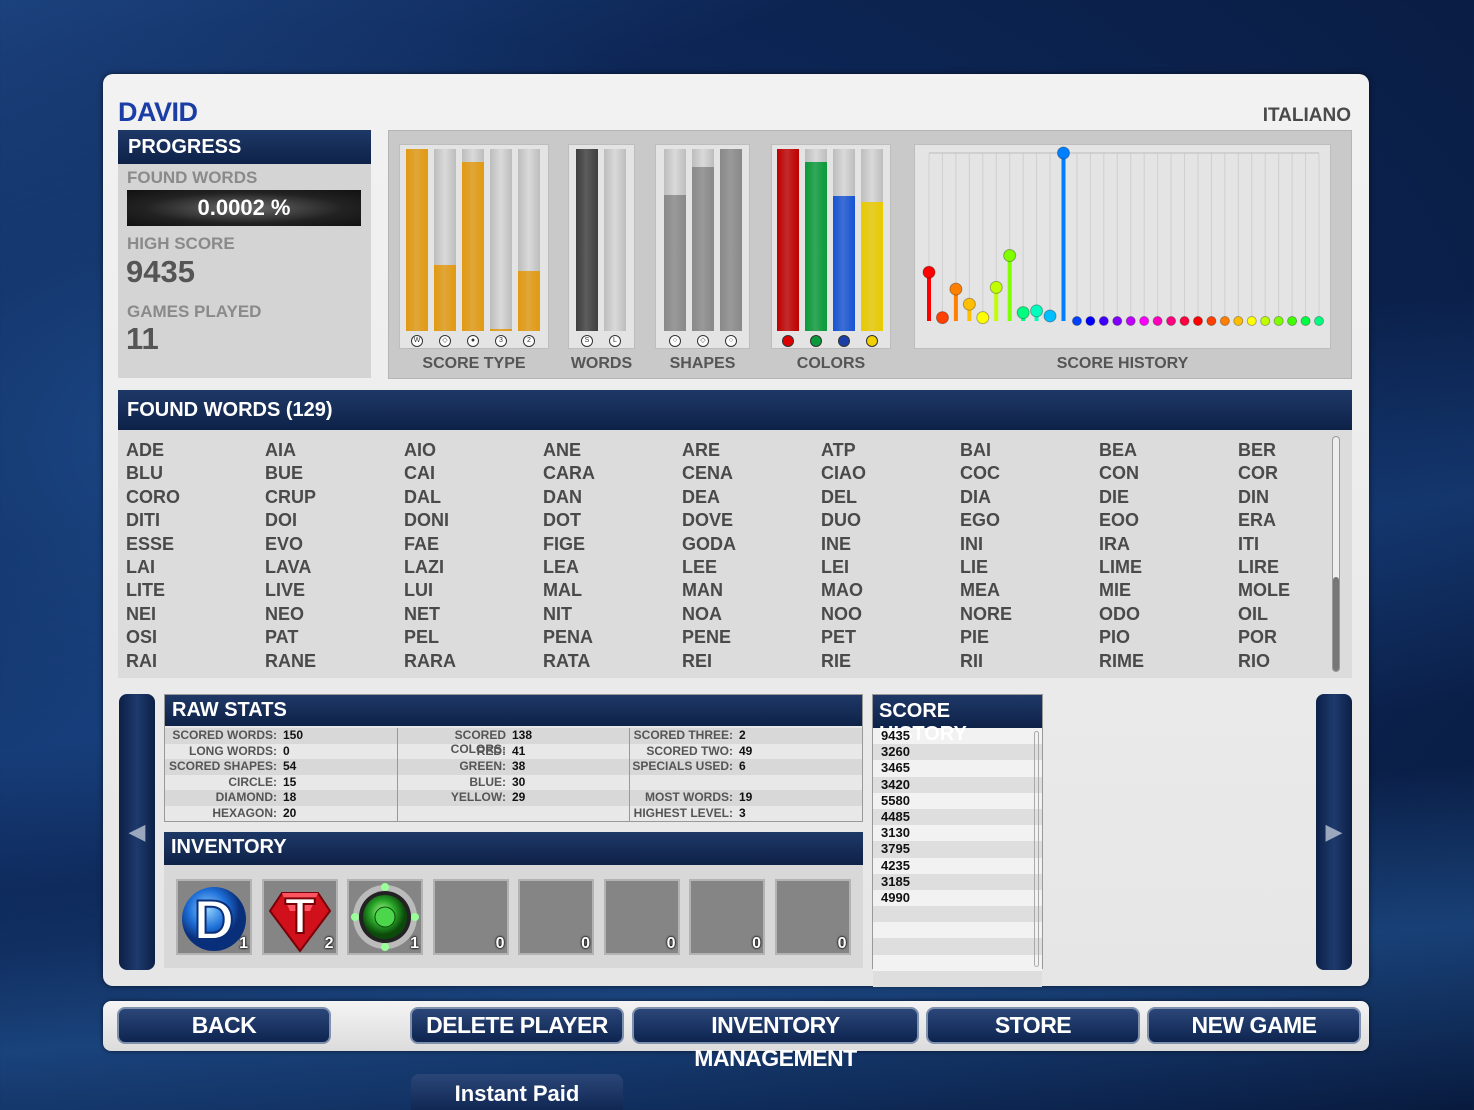 The width and height of the screenshot is (1474, 1110). I want to click on scrollbar-thumb, so click(1336, 624).